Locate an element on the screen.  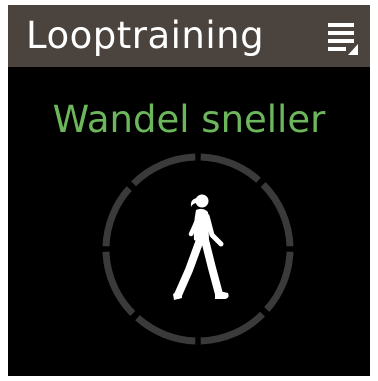
walking-person-icon is located at coordinates (201, 247).